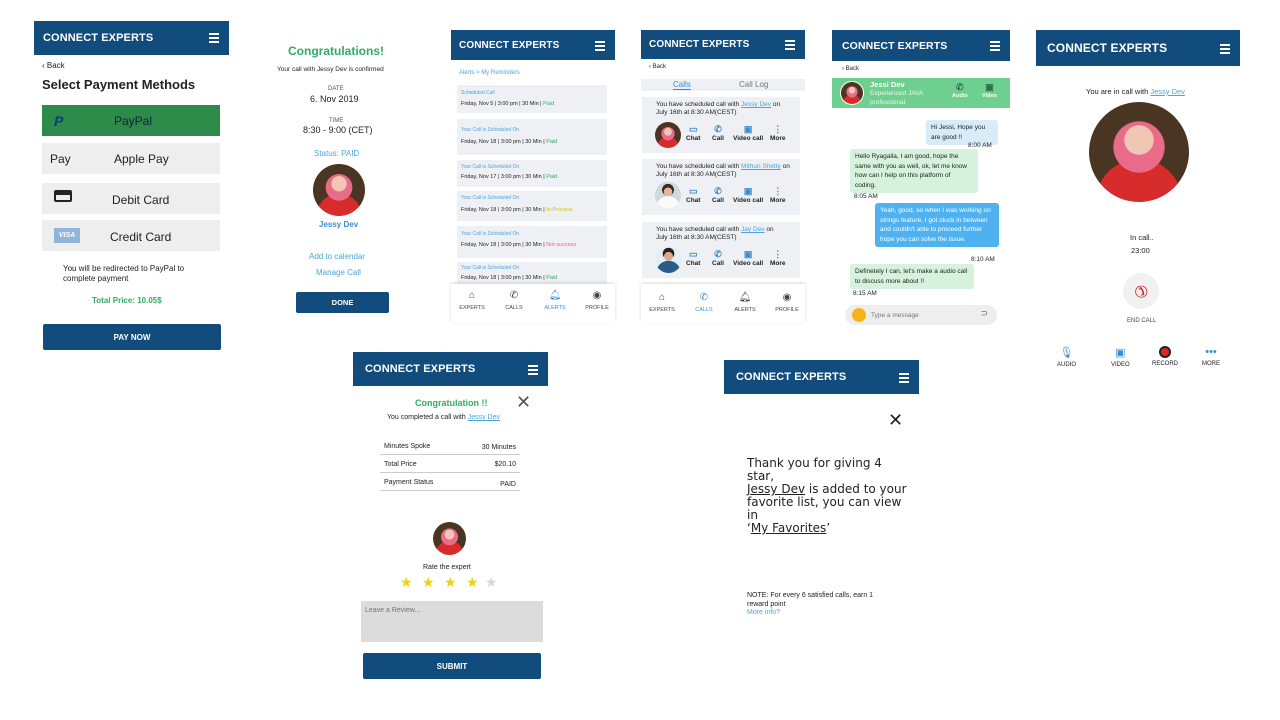 Image resolution: width=1280 pixels, height=720 pixels. What do you see at coordinates (452, 621) in the screenshot?
I see `review-input` at bounding box center [452, 621].